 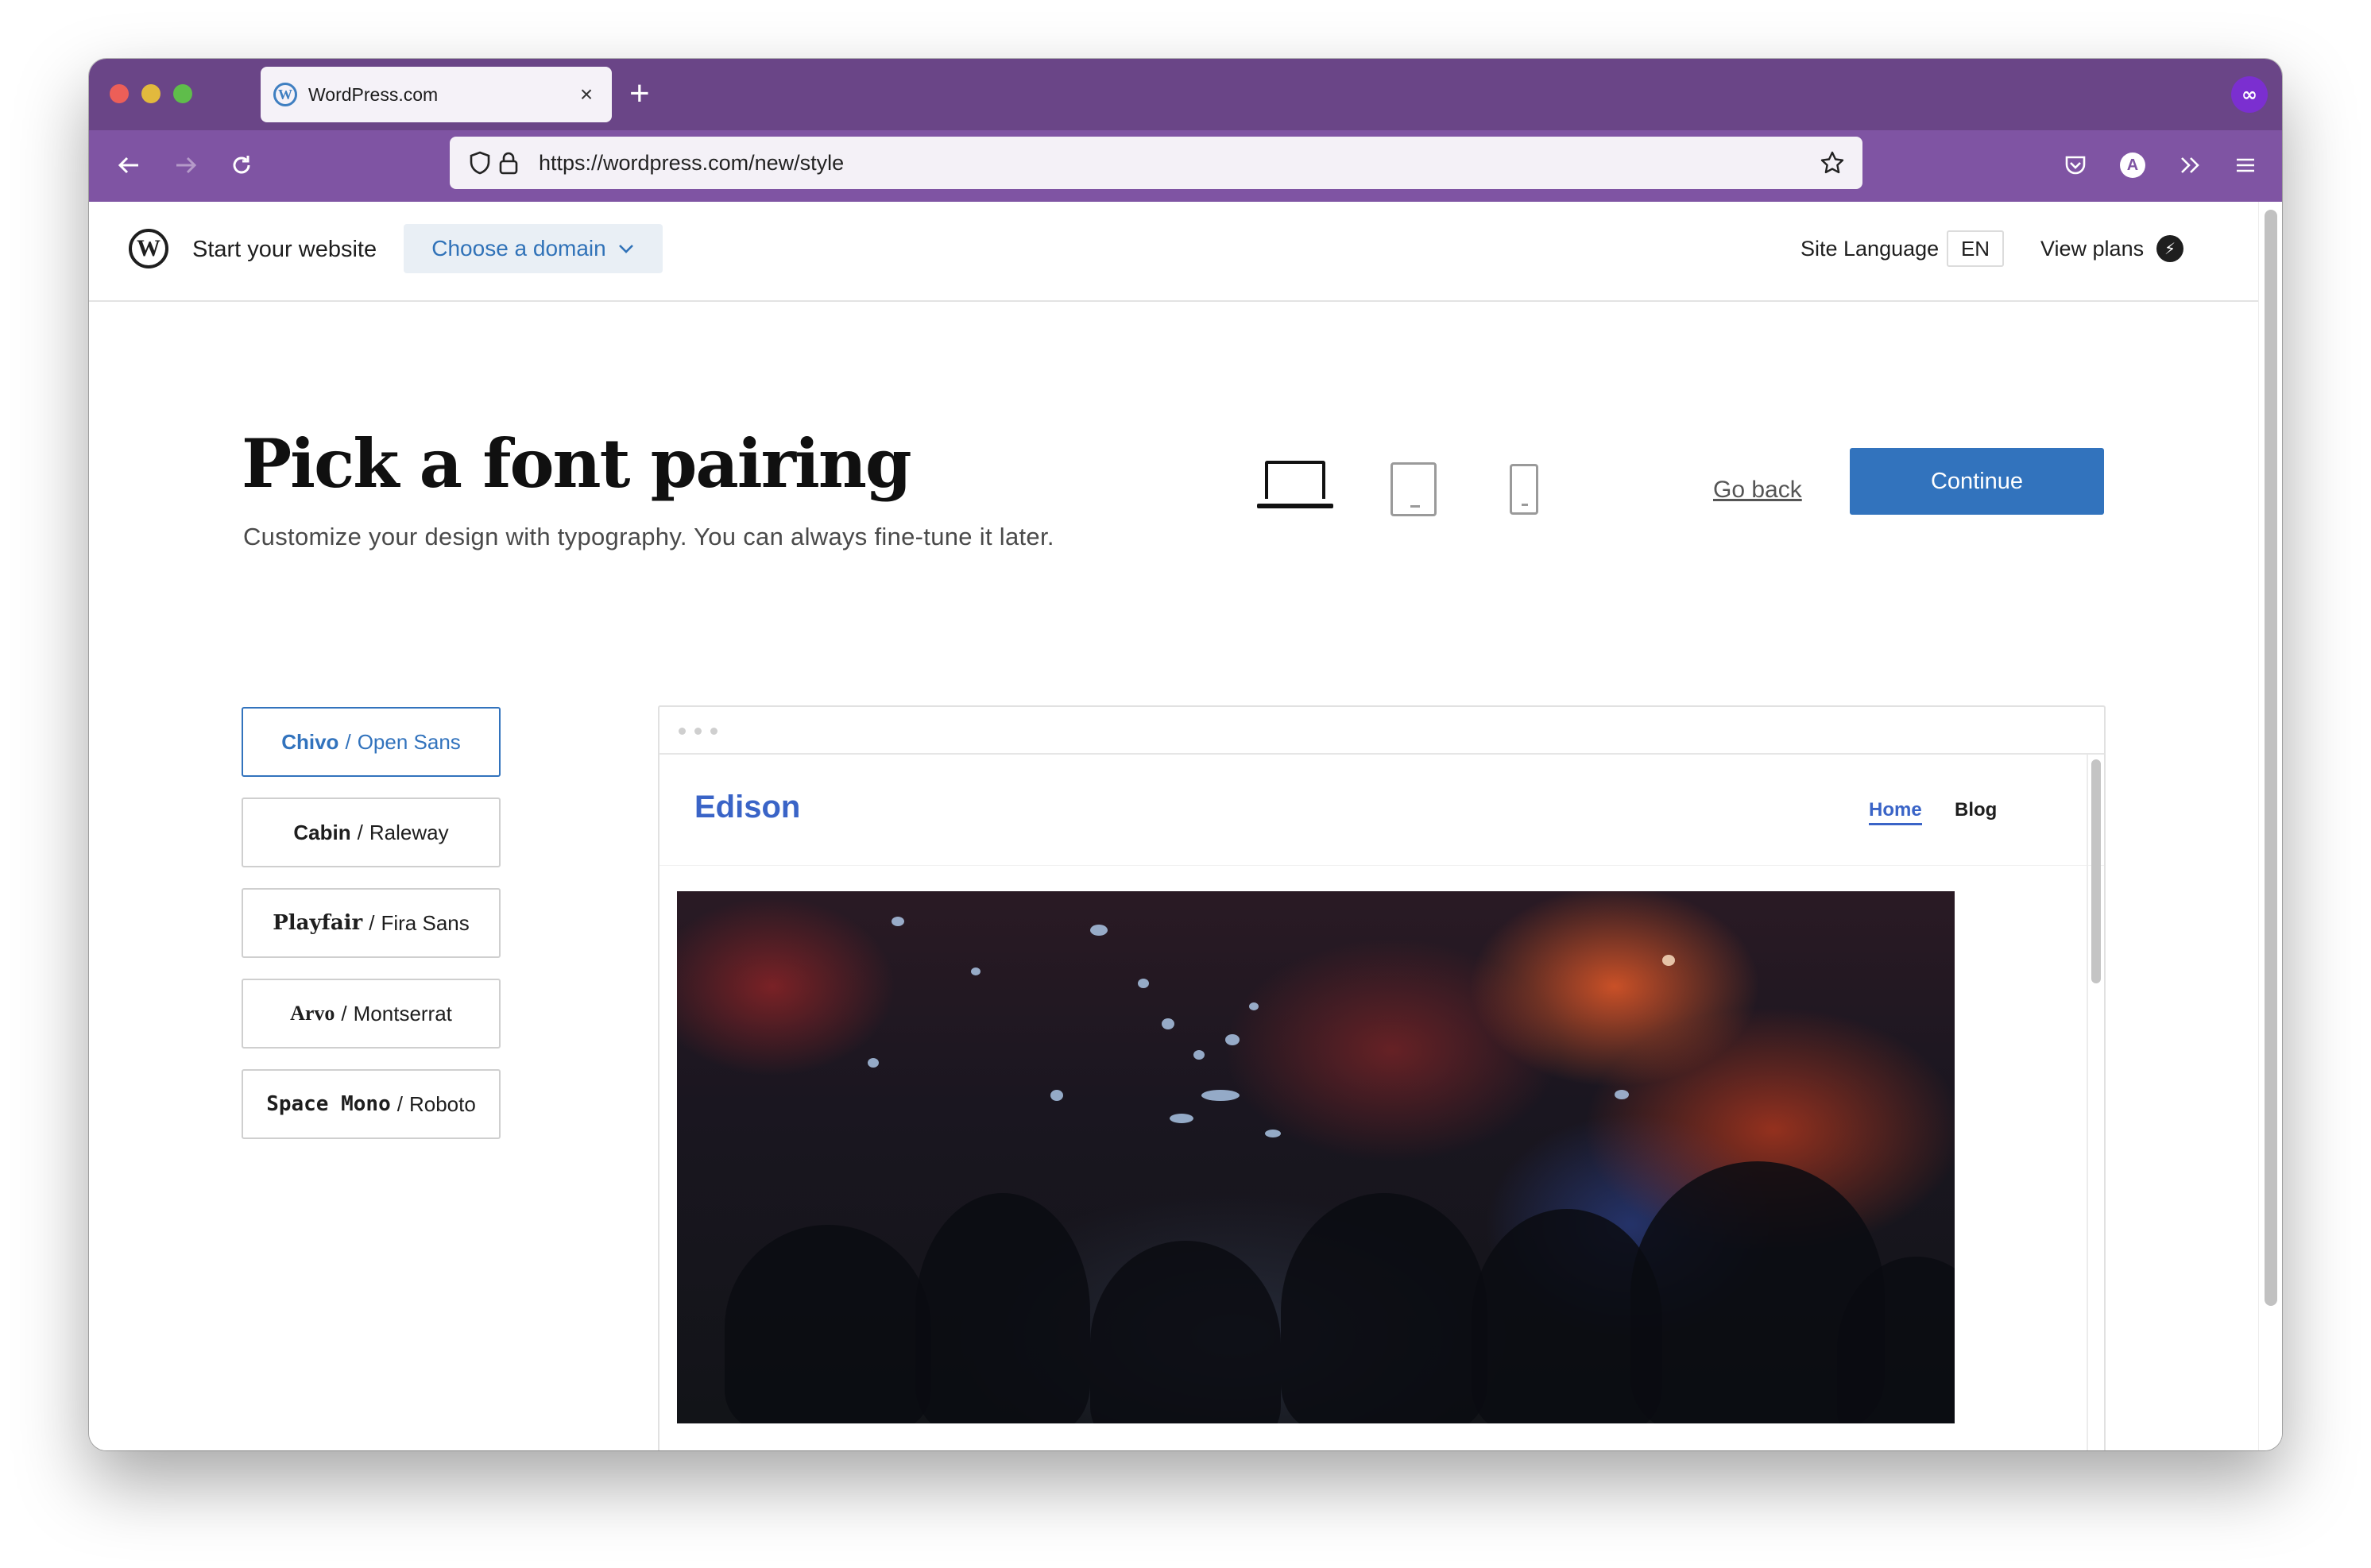 What do you see at coordinates (402, 1013) in the screenshot?
I see `font-body-name: Montserrat` at bounding box center [402, 1013].